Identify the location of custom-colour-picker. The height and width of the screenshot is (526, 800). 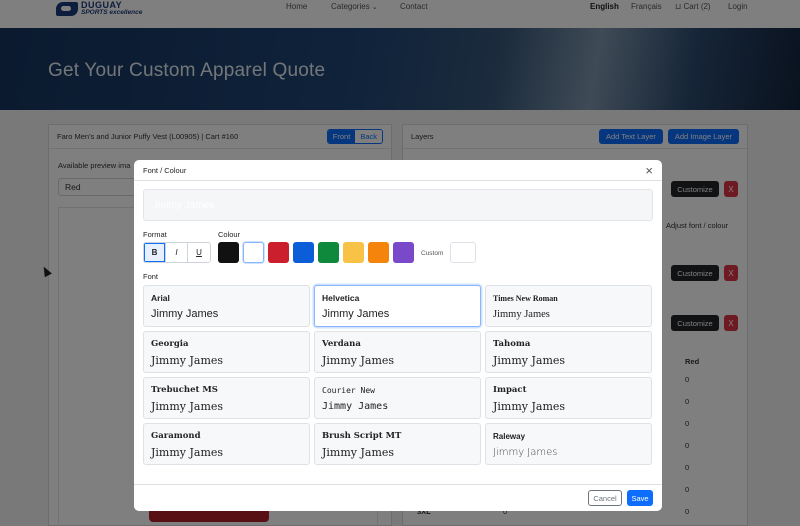
(463, 252).